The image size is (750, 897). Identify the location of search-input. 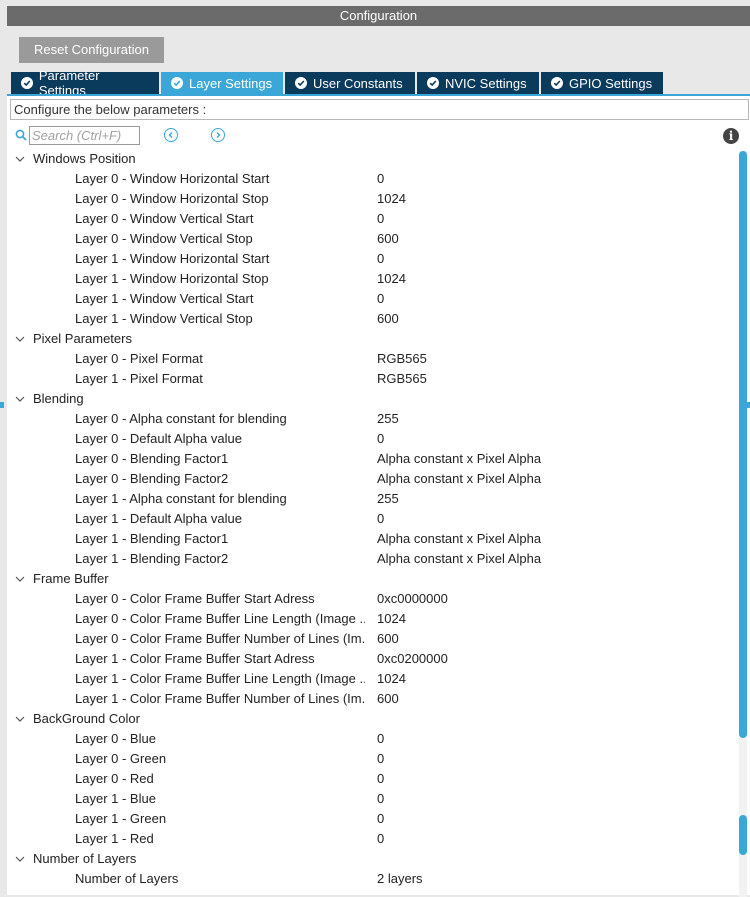
(84, 135).